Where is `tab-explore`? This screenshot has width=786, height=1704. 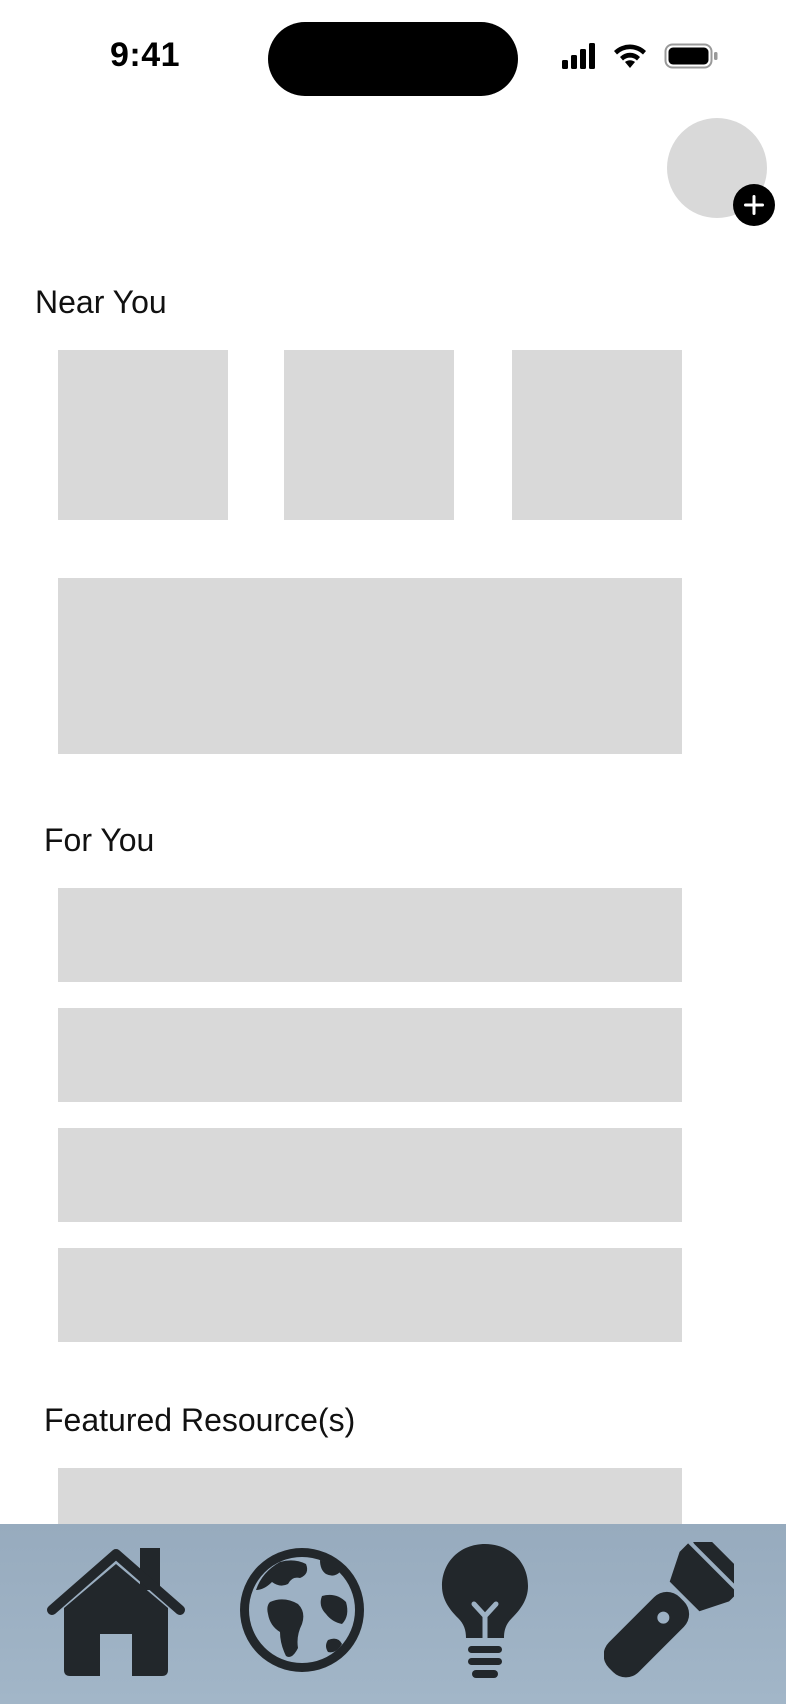 tab-explore is located at coordinates (302, 1614).